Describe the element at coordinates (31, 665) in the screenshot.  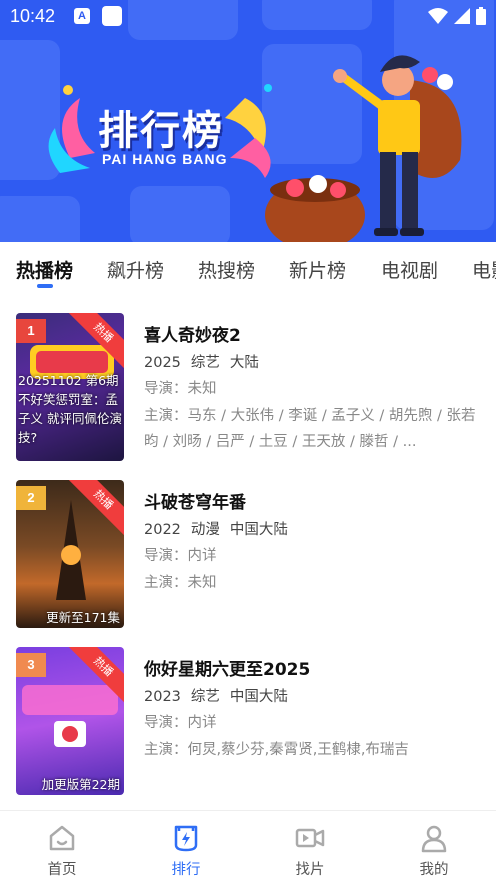
I see `rank-badge: 3` at that location.